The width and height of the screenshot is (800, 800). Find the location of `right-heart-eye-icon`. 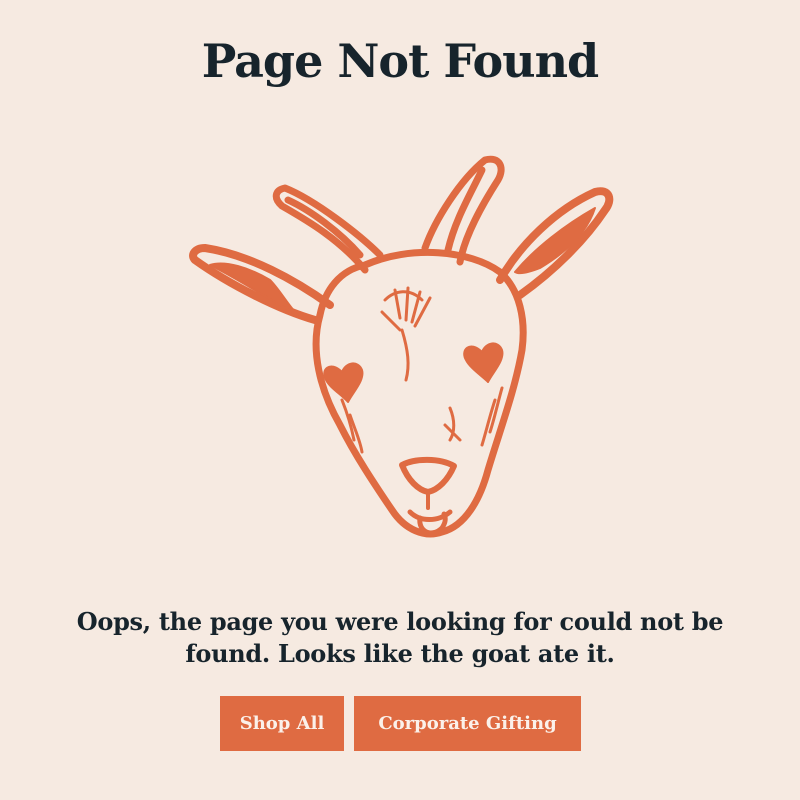

right-heart-eye-icon is located at coordinates (483, 362).